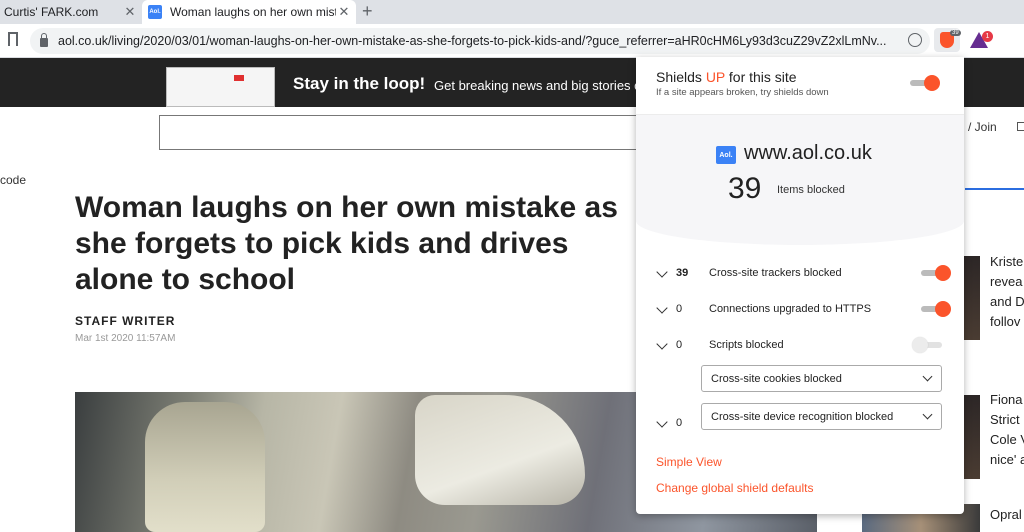 The image size is (1024, 532). Describe the element at coordinates (915, 40) in the screenshot. I see `permissions-icon` at that location.